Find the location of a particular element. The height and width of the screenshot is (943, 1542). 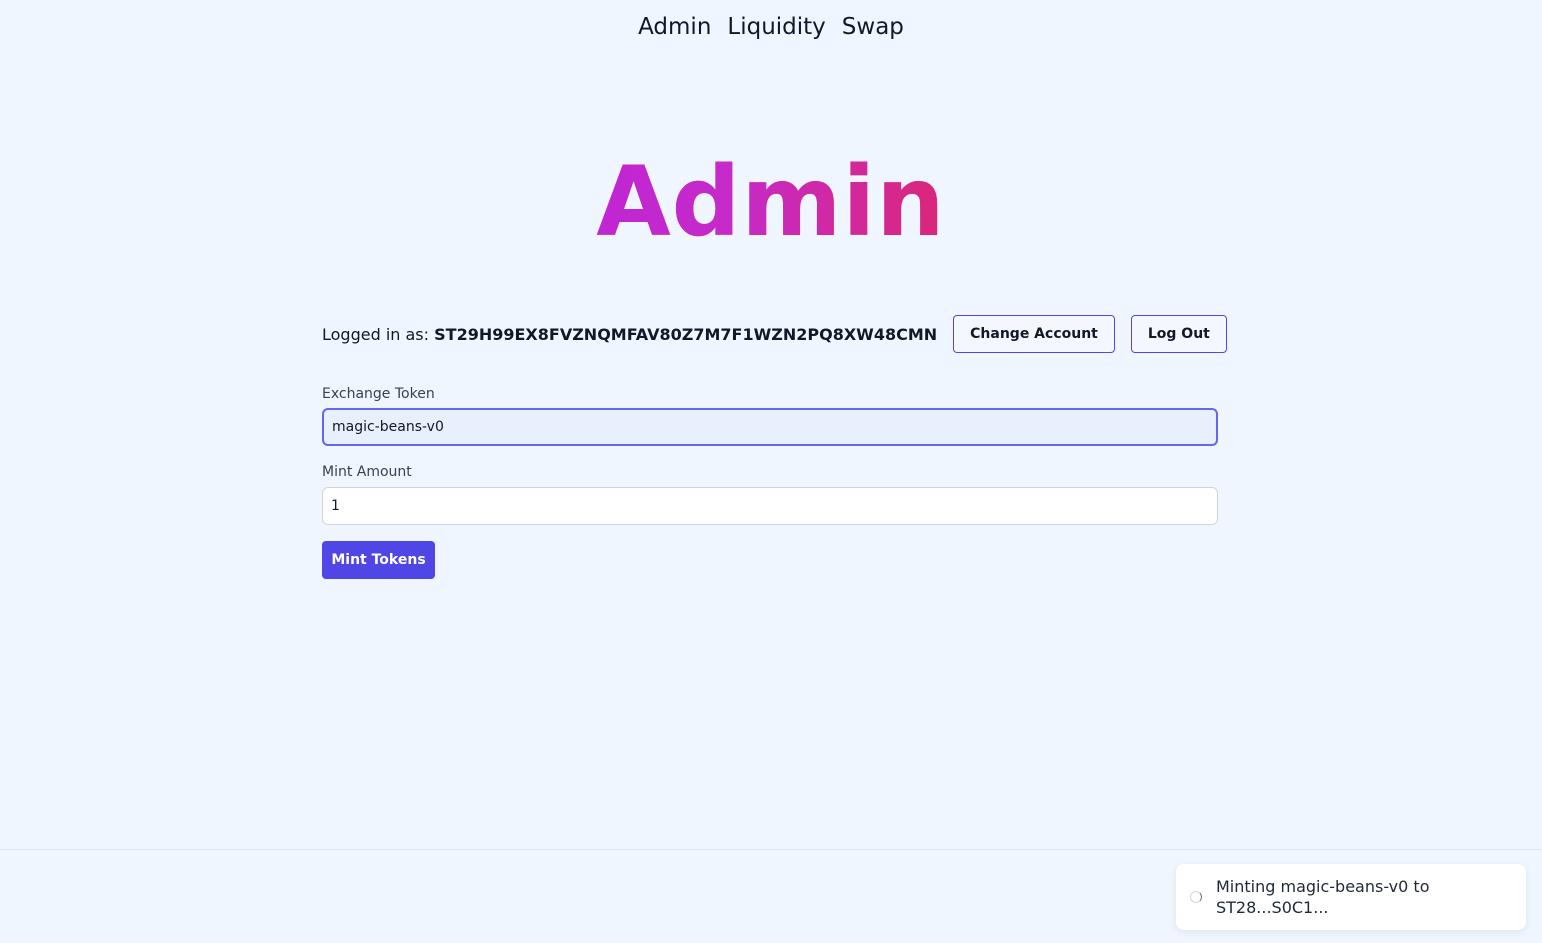

nav-item-liquidity: Liquidity is located at coordinates (776, 27).